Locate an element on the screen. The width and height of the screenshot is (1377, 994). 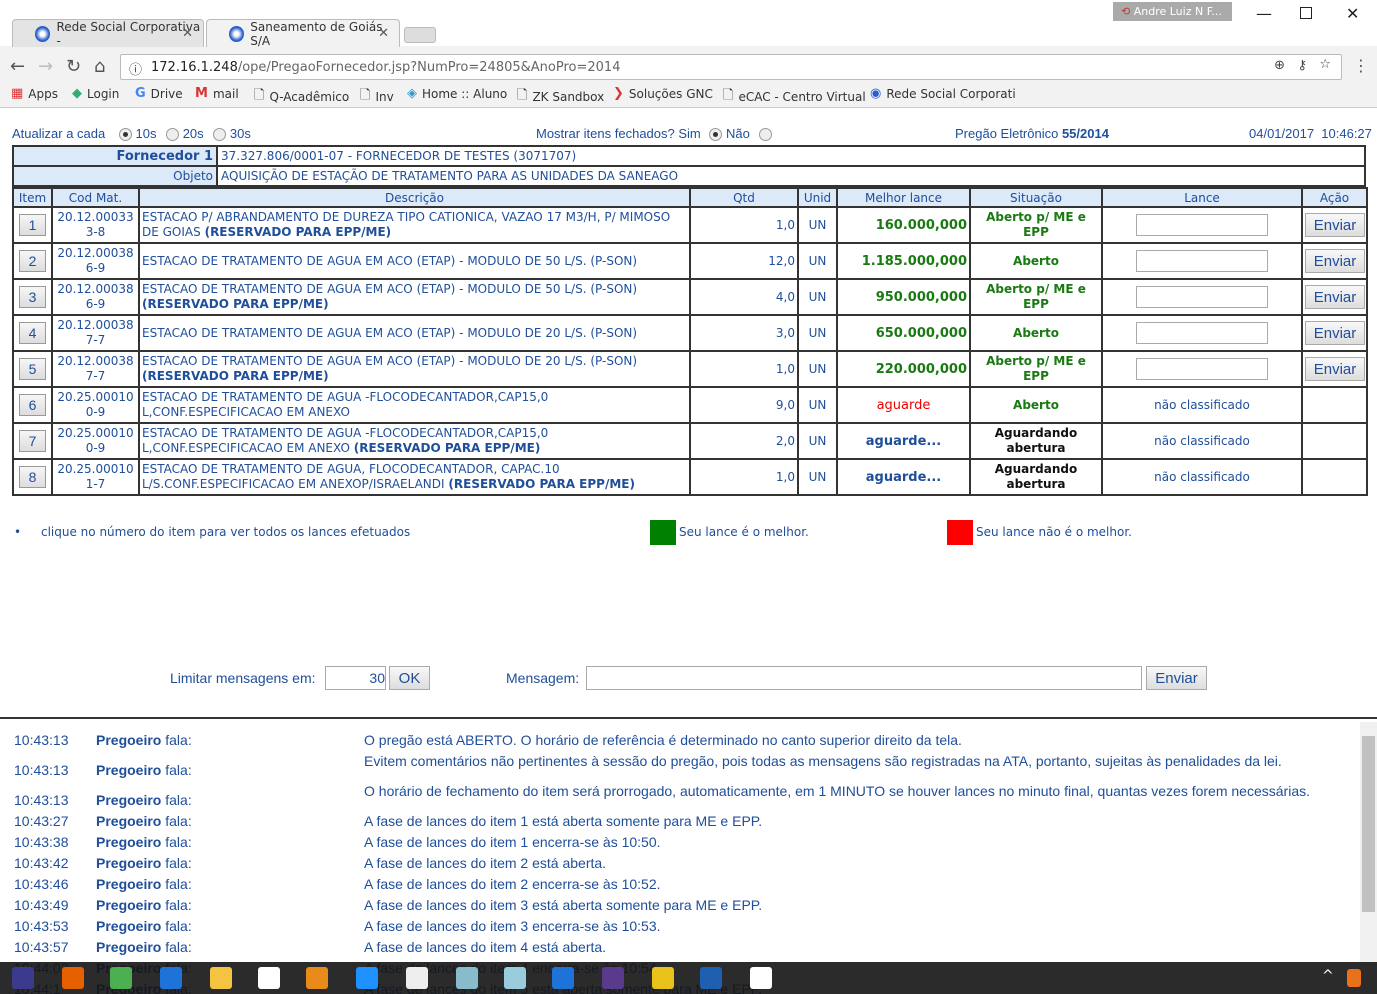
refresh-10s-radio is located at coordinates (125, 135).